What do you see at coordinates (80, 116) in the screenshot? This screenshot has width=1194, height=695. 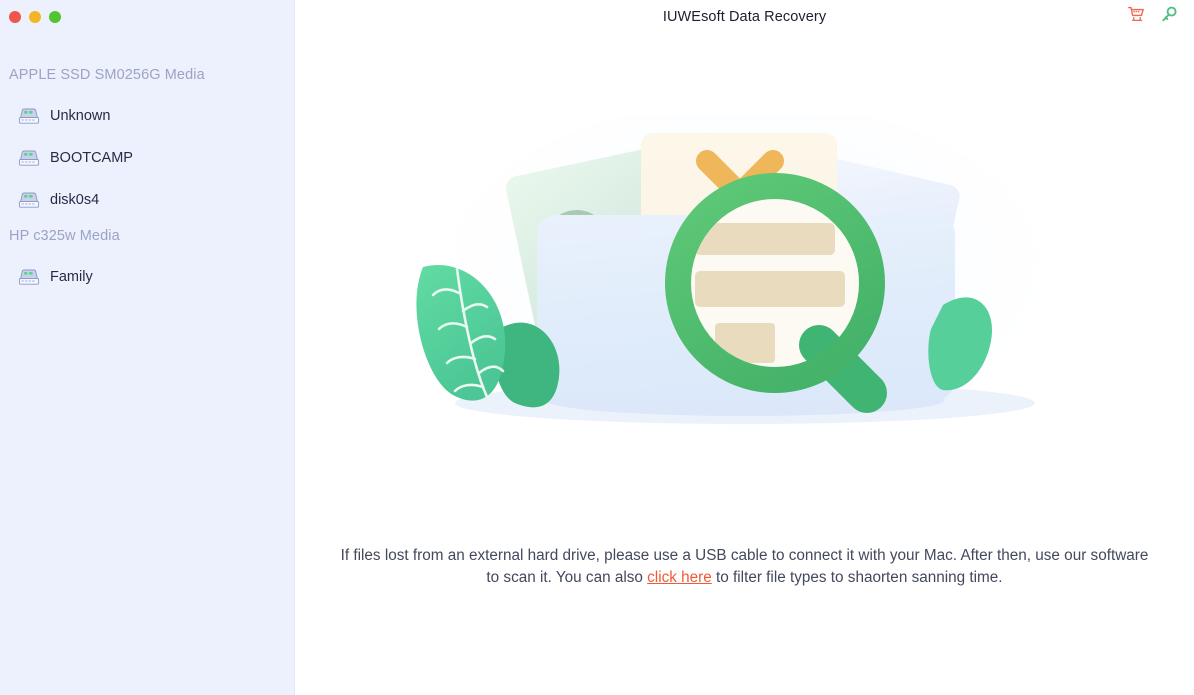 I see `sidebar-item-label: Unknown` at bounding box center [80, 116].